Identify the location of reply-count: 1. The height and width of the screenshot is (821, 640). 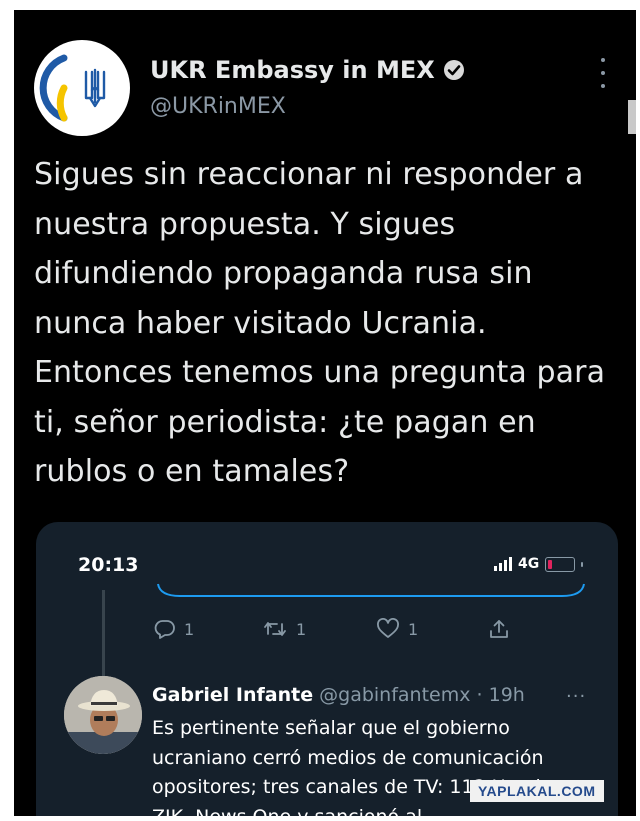
(189, 629).